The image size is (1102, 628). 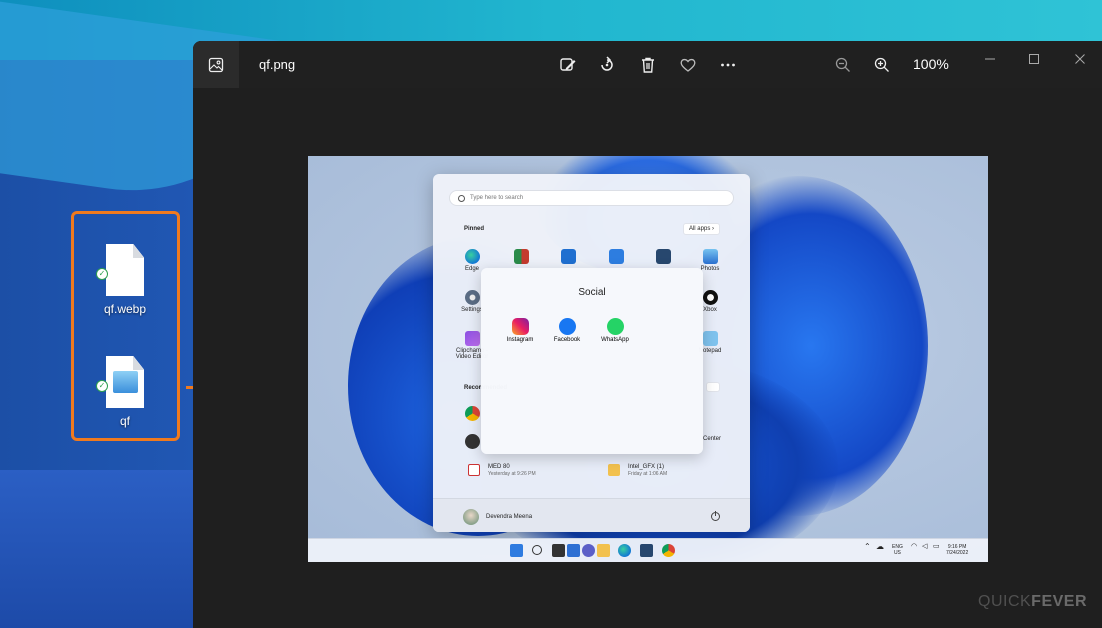 I want to click on delete-icon, so click(x=648, y=65).